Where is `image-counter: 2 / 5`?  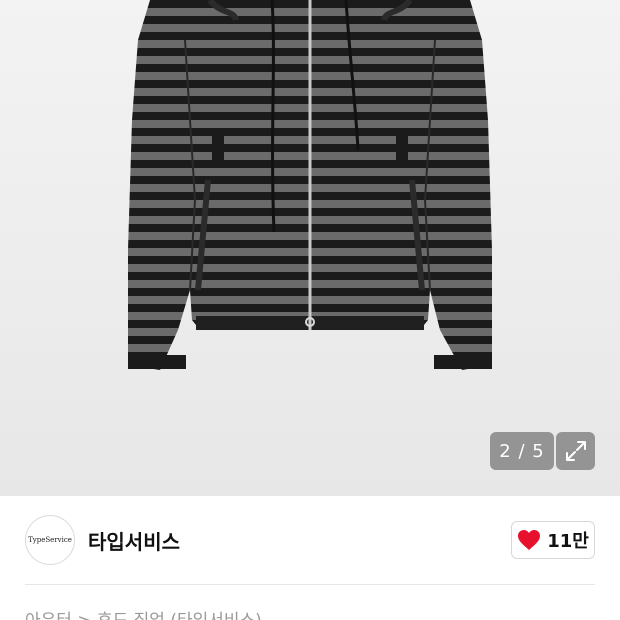 image-counter: 2 / 5 is located at coordinates (522, 451).